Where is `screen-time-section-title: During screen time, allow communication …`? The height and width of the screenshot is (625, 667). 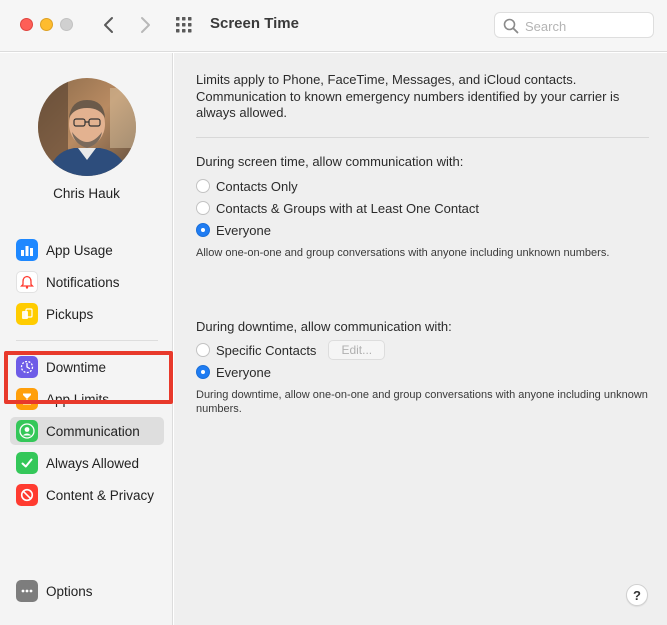
screen-time-section-title: During screen time, allow communication … is located at coordinates (330, 161).